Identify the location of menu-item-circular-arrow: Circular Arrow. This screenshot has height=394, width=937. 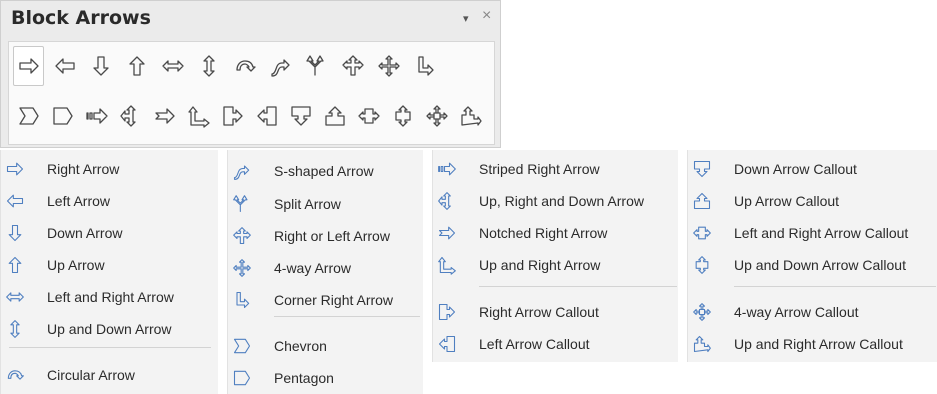
(109, 375).